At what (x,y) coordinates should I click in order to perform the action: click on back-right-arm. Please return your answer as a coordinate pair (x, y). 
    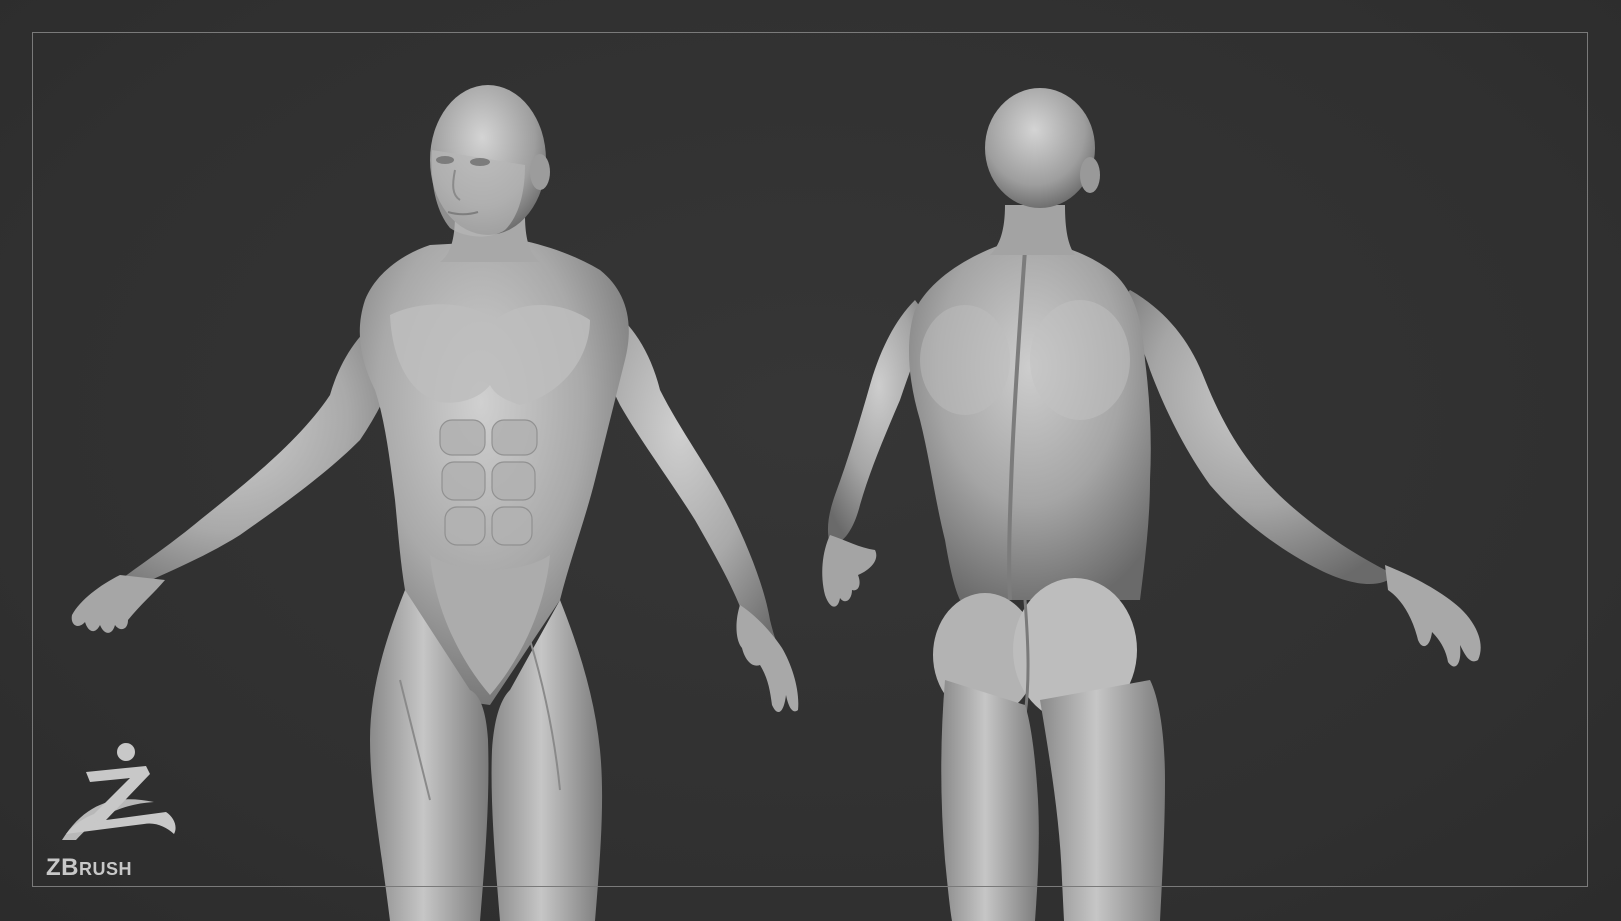
    Looking at the image, I should click on (1257, 437).